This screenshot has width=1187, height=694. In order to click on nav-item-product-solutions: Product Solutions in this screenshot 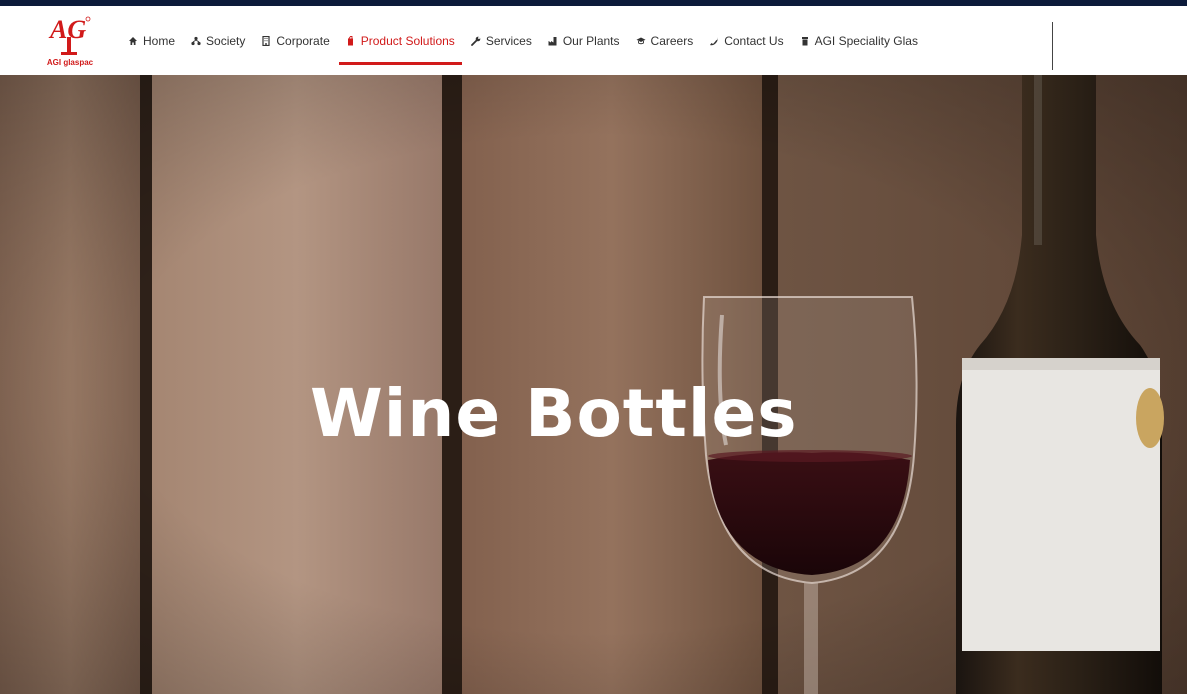, I will do `click(400, 45)`.